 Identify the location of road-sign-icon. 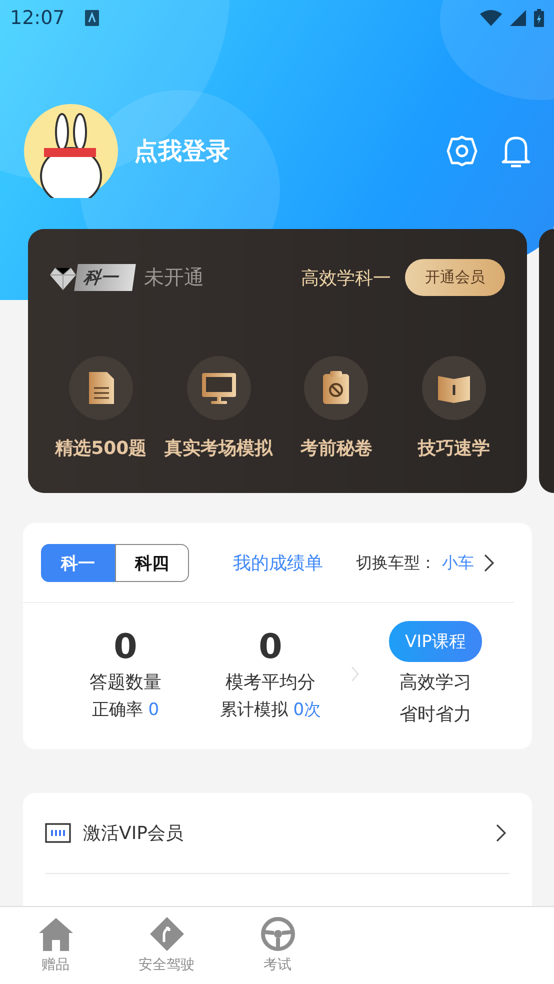
(166, 934).